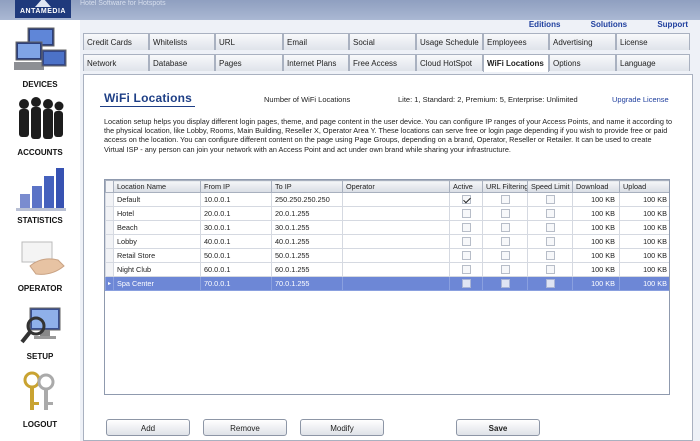  Describe the element at coordinates (40, 332) in the screenshot. I see `sidebar-item-setup: SETUP` at that location.